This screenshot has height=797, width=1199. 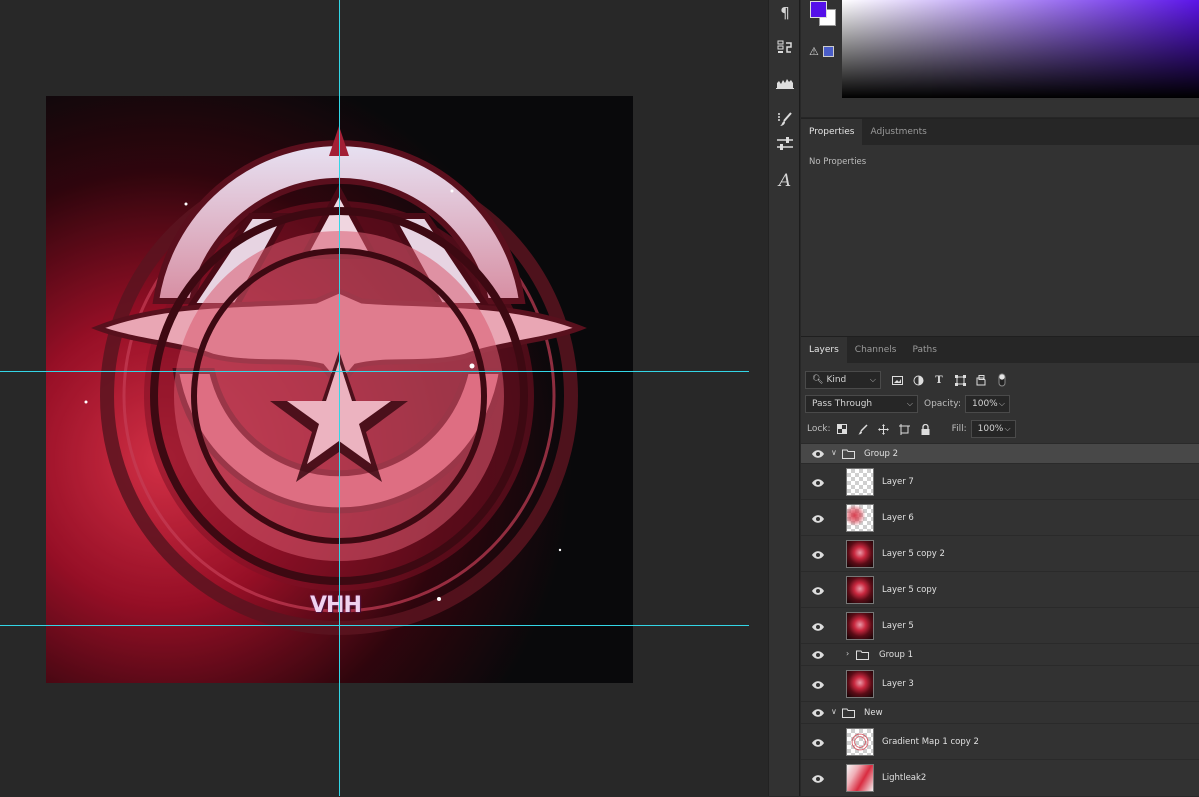 I want to click on layer-name: Lightleak2, so click(x=904, y=778).